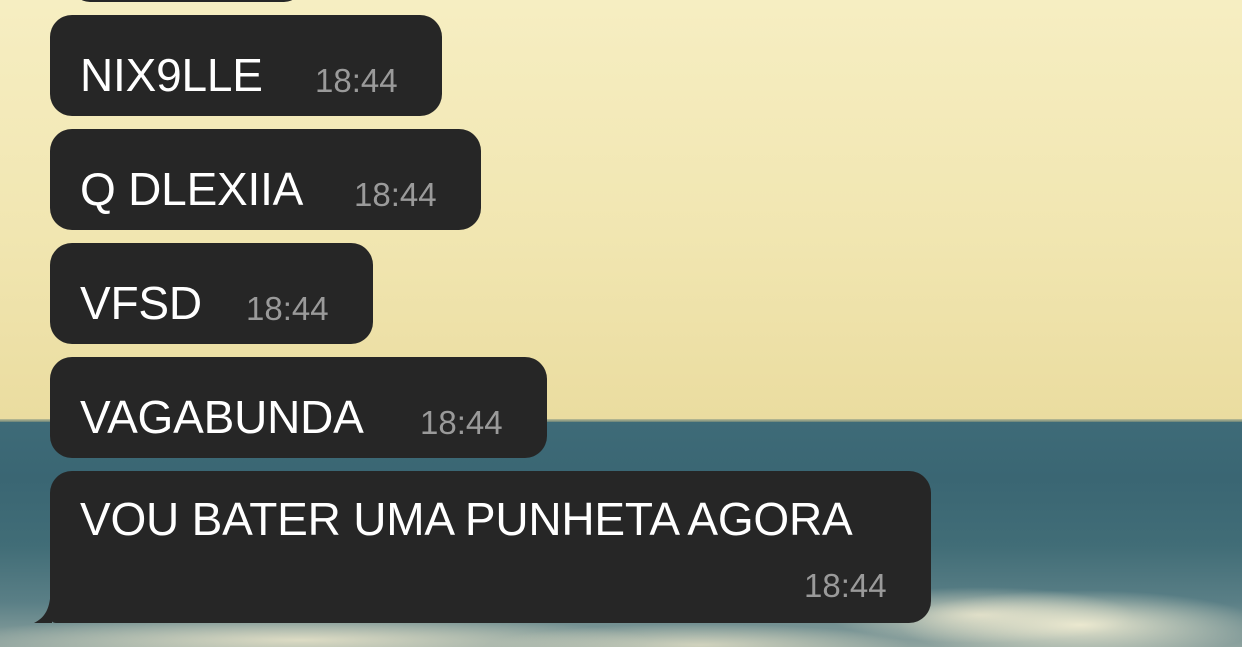  Describe the element at coordinates (187, 1) in the screenshot. I see `previous-message-bubble-edge` at that location.